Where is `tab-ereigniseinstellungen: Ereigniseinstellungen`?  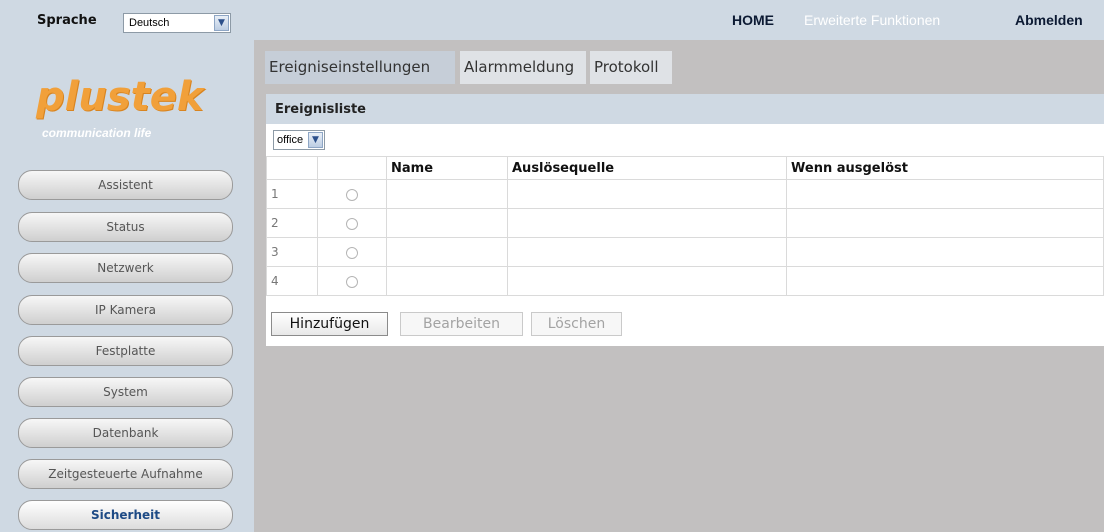 tab-ereigniseinstellungen: Ereigniseinstellungen is located at coordinates (360, 67).